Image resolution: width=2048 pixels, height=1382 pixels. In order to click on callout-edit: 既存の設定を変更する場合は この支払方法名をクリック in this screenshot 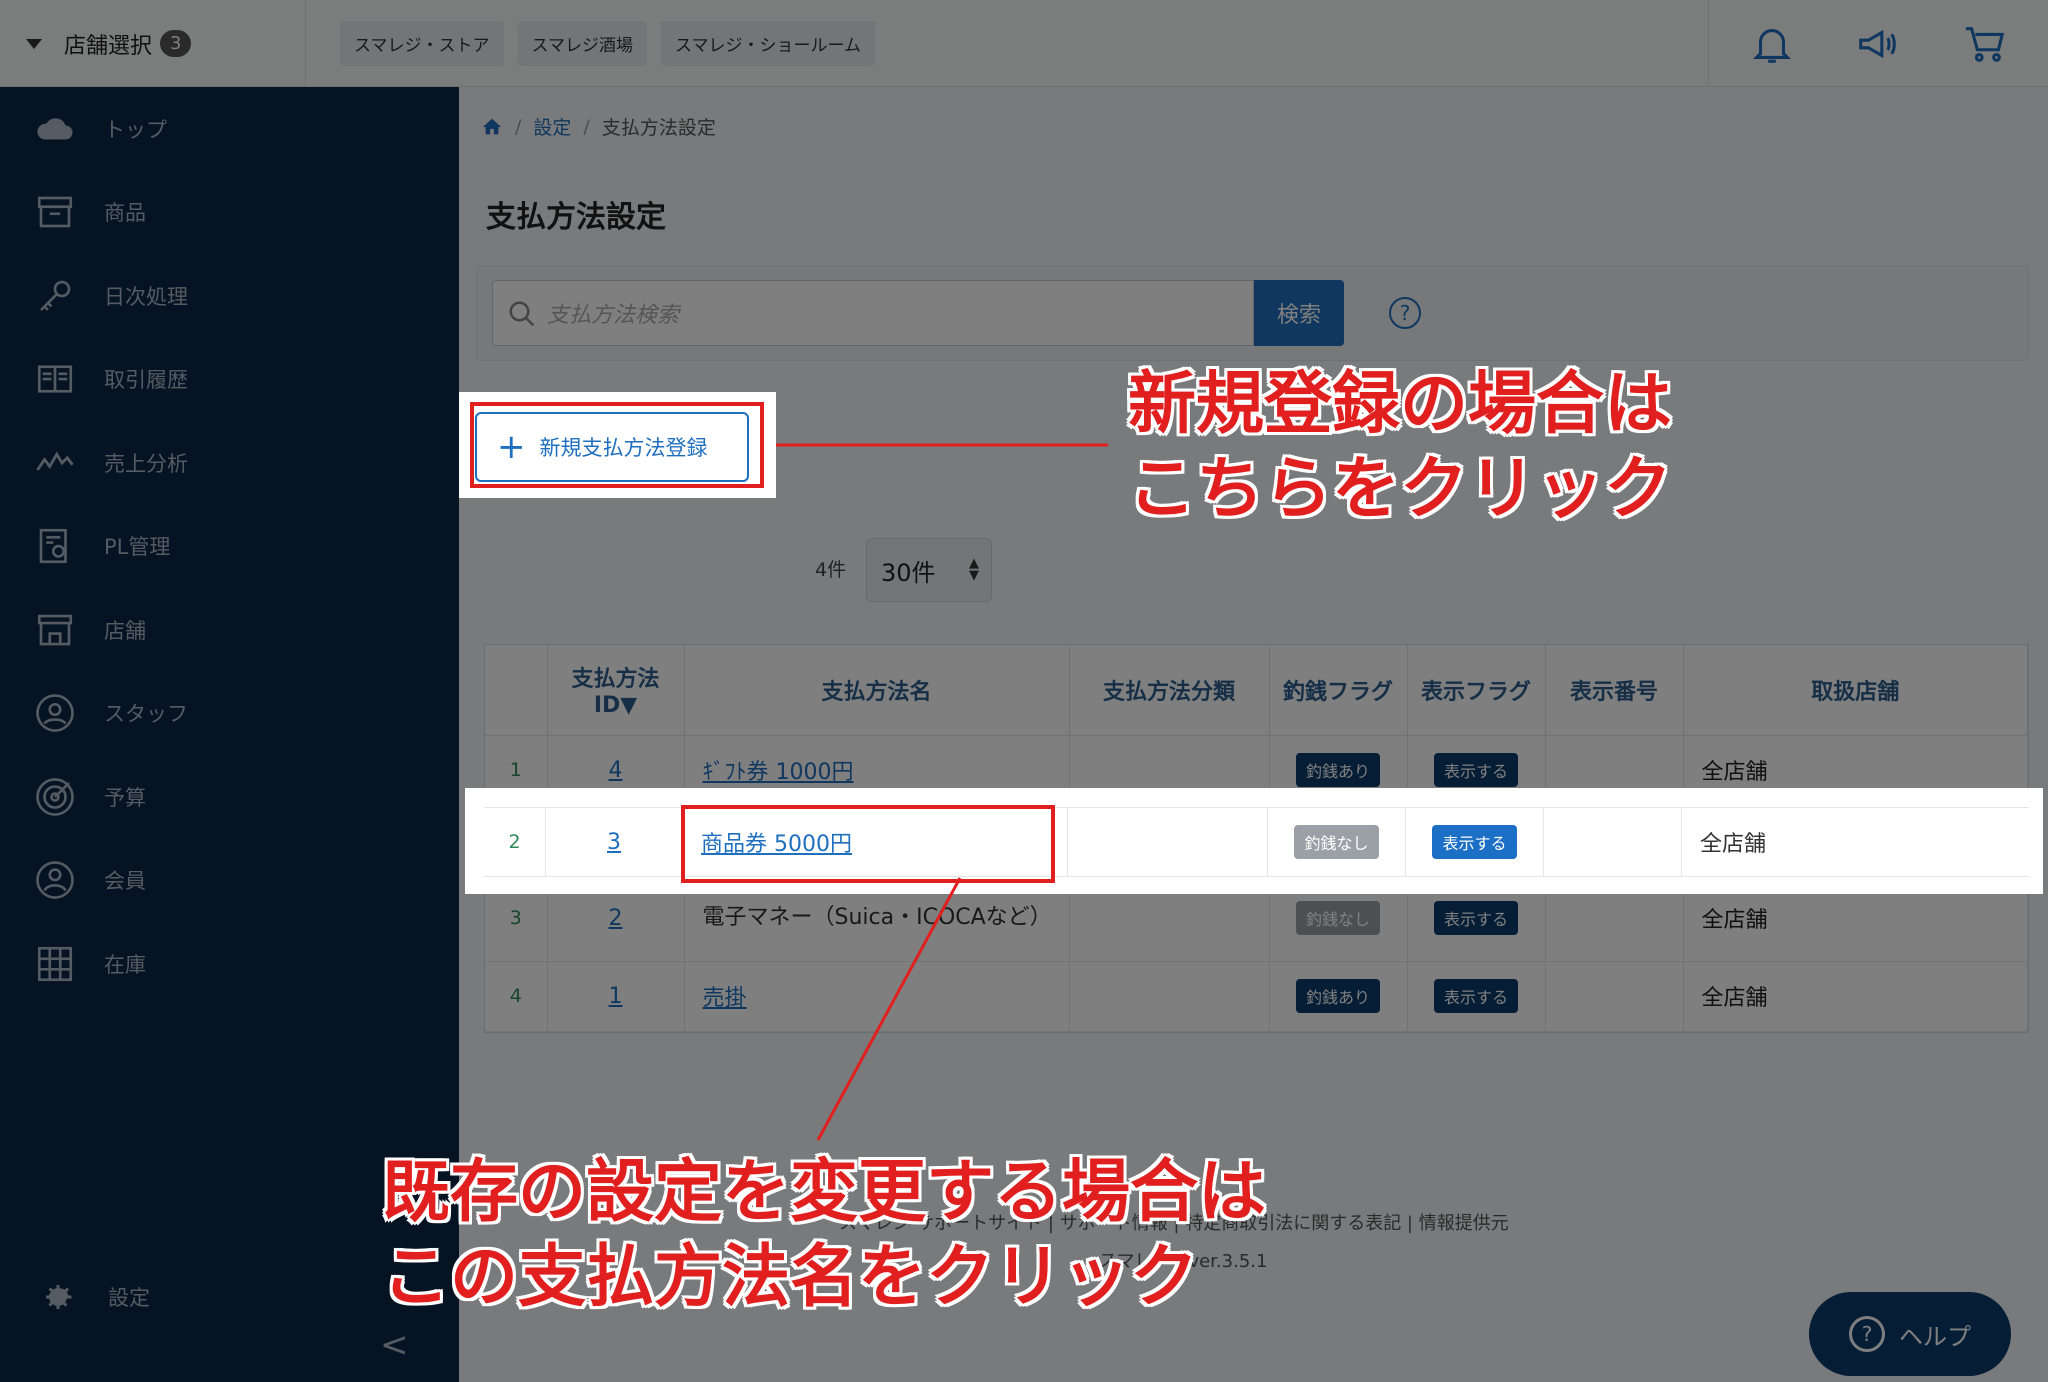, I will do `click(824, 1235)`.